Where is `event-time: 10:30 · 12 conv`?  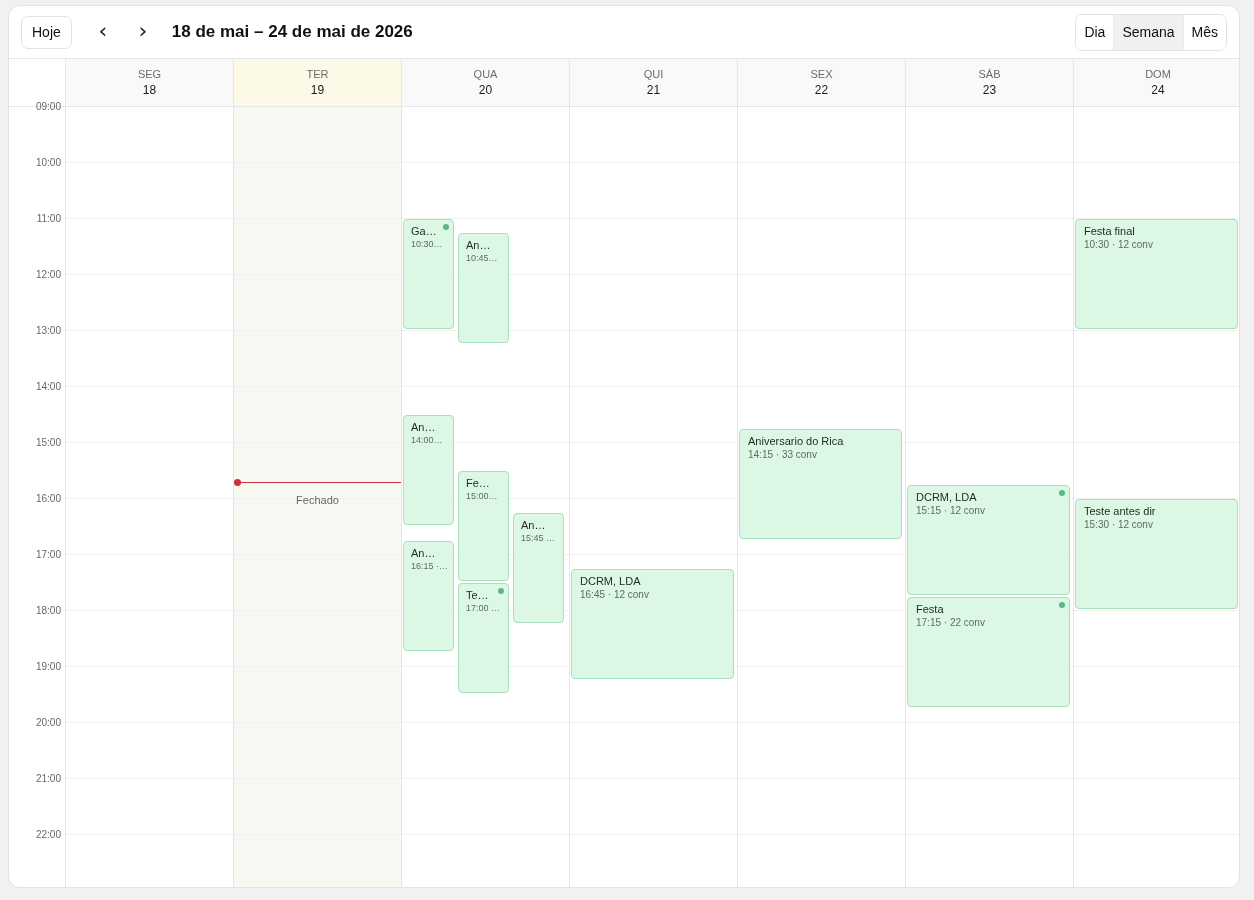
event-time: 10:30 · 12 conv is located at coordinates (1118, 244).